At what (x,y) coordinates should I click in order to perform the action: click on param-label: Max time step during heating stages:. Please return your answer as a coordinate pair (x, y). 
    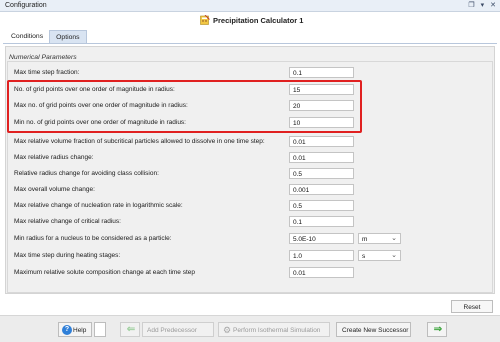
    Looking at the image, I should click on (67, 255).